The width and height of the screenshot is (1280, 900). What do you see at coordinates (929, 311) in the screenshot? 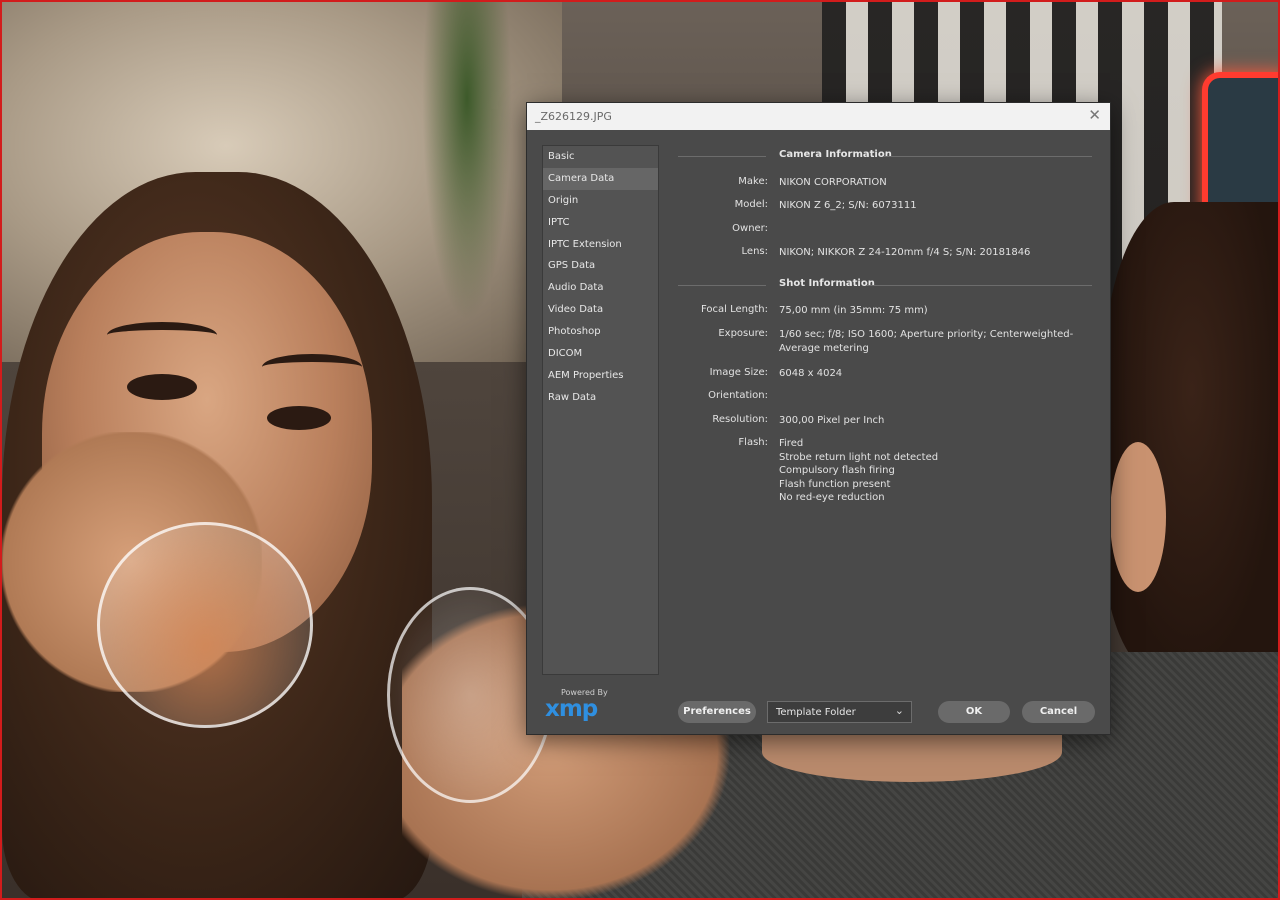
I see `focal-length-value: 75,00 mm (in 35mm: 75 mm)` at bounding box center [929, 311].